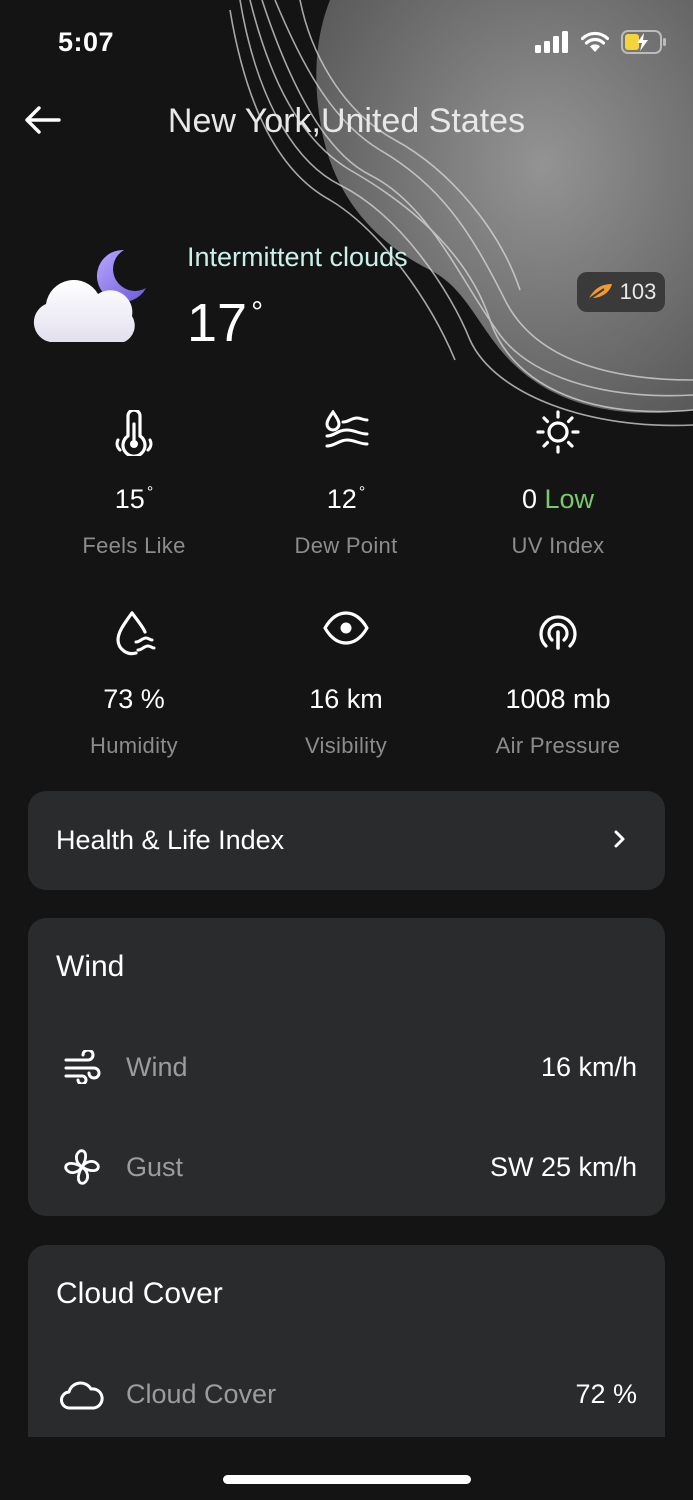 Image resolution: width=693 pixels, height=1500 pixels. Describe the element at coordinates (563, 1166) in the screenshot. I see `gust-value: SW 25 km/h` at that location.